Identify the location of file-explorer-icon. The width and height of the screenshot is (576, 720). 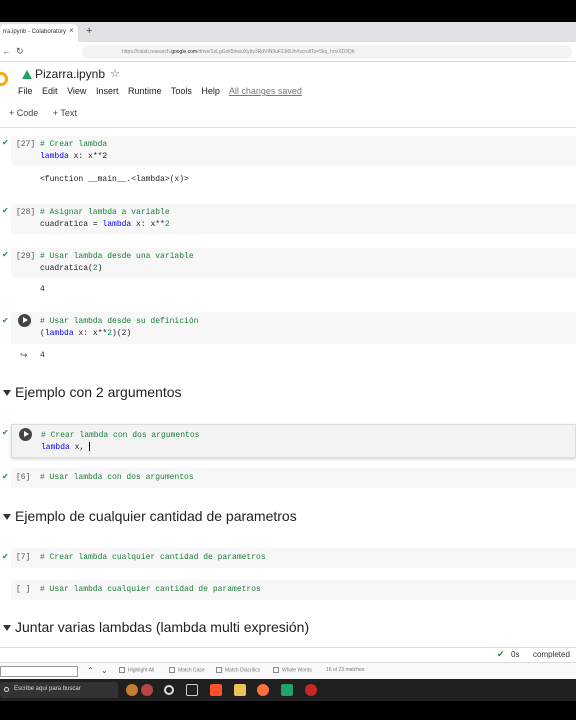
(240, 690).